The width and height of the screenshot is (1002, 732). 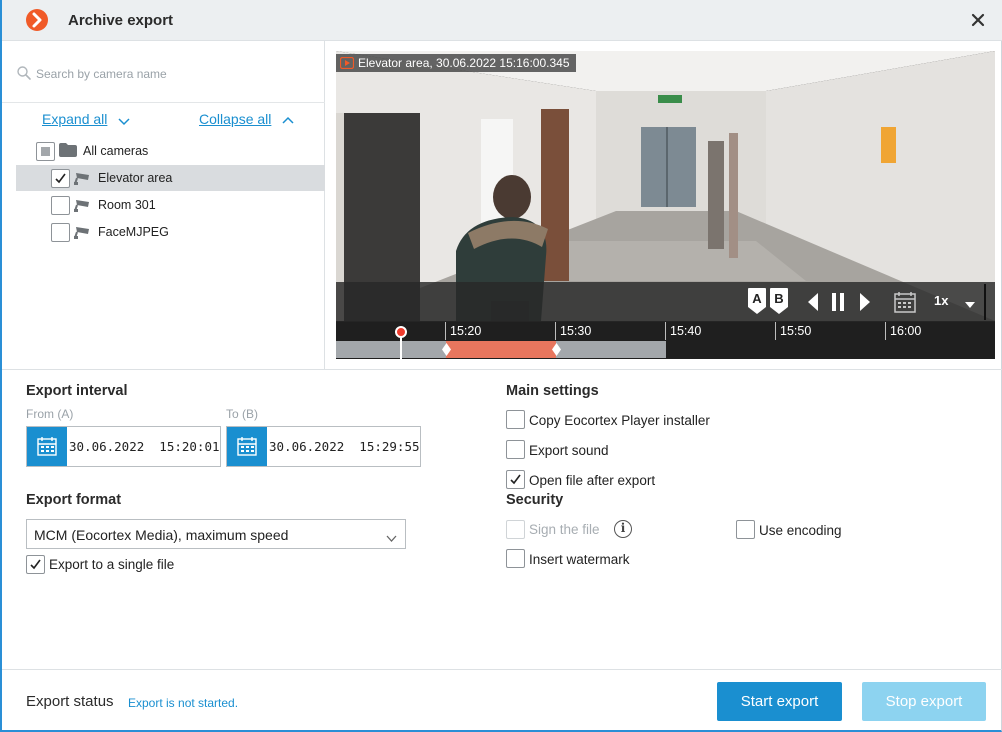 I want to click on video-play-icon, so click(x=347, y=64).